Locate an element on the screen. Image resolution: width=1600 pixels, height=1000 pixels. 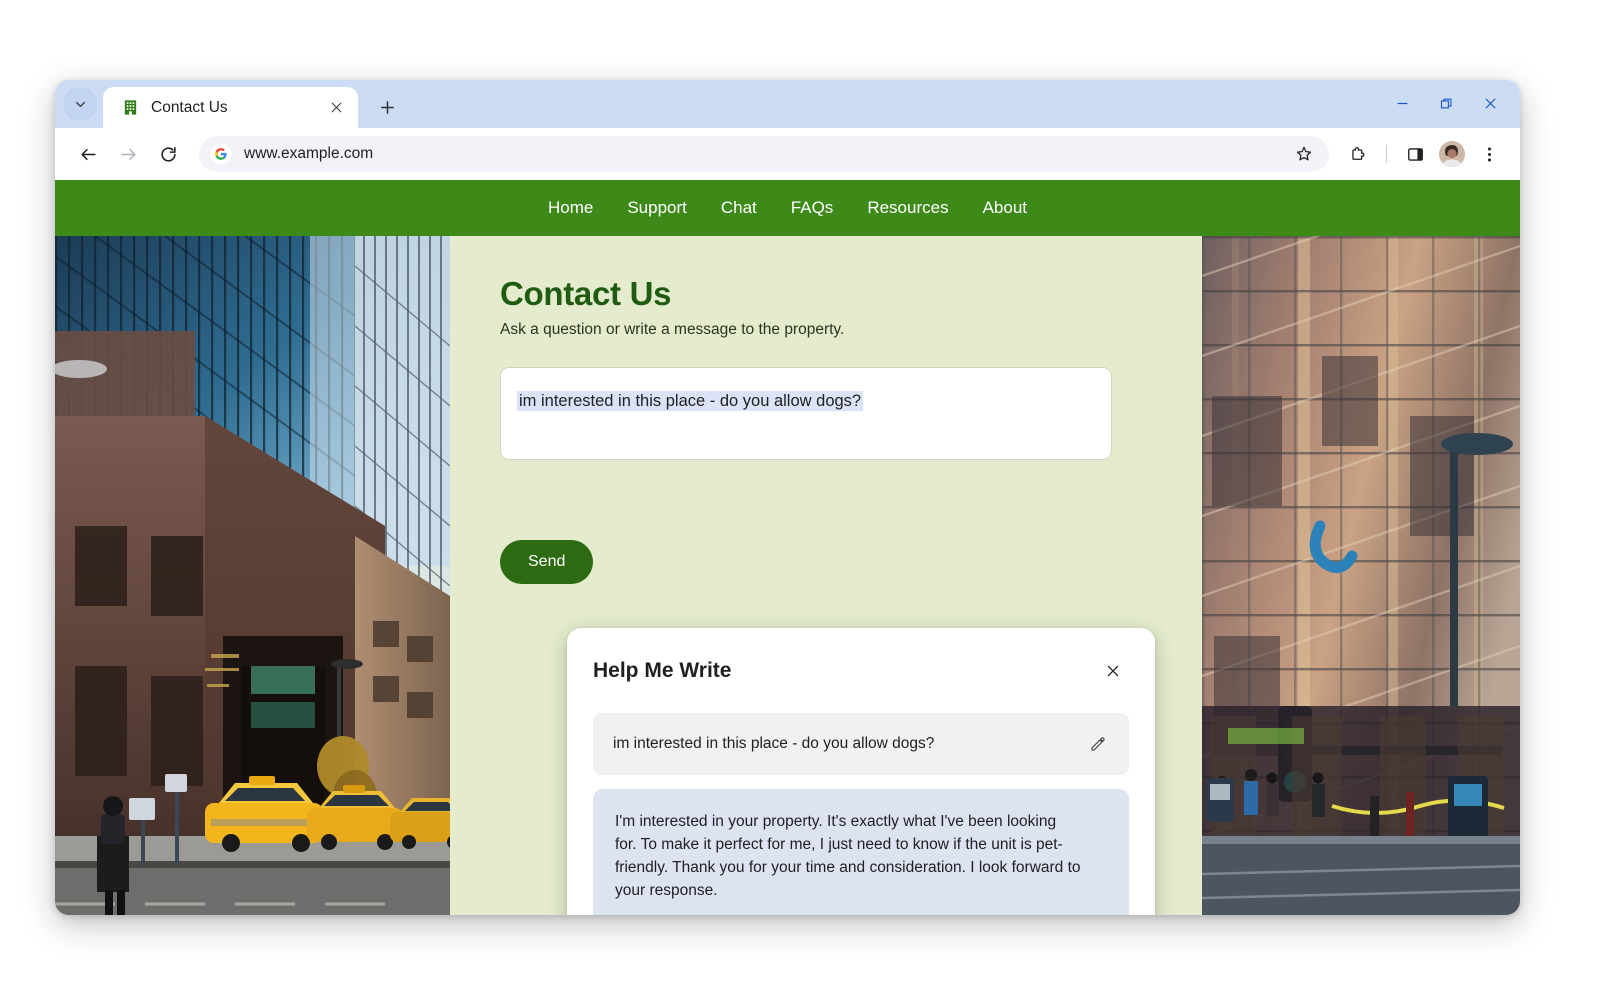
help-me-write-header: Help Me Write is located at coordinates (861, 671).